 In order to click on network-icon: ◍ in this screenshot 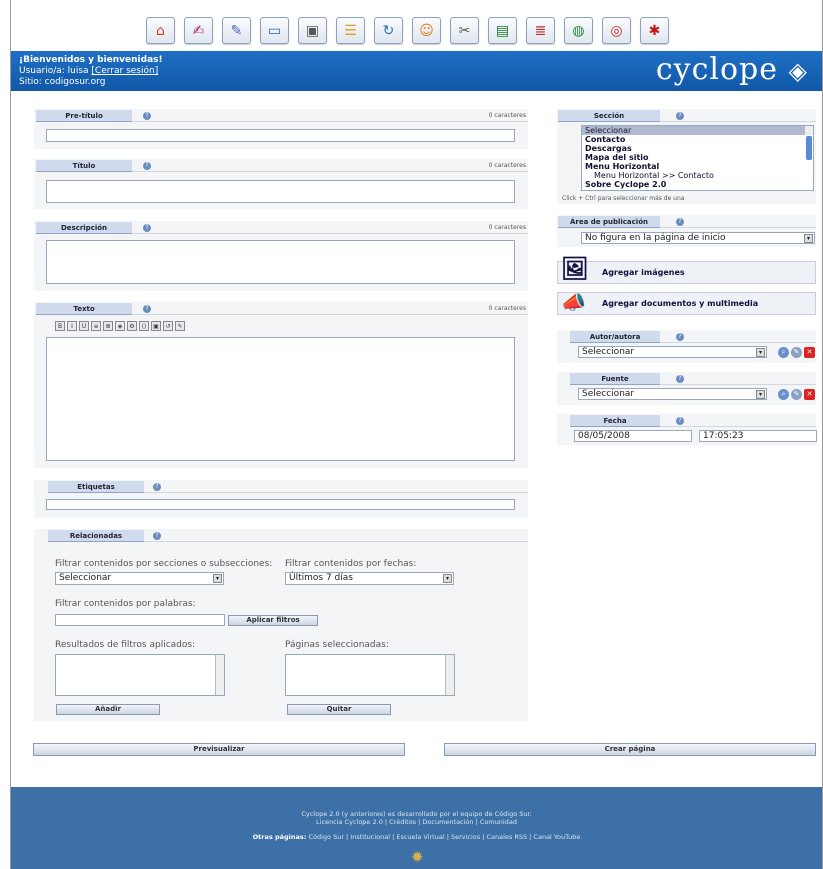, I will do `click(578, 30)`.